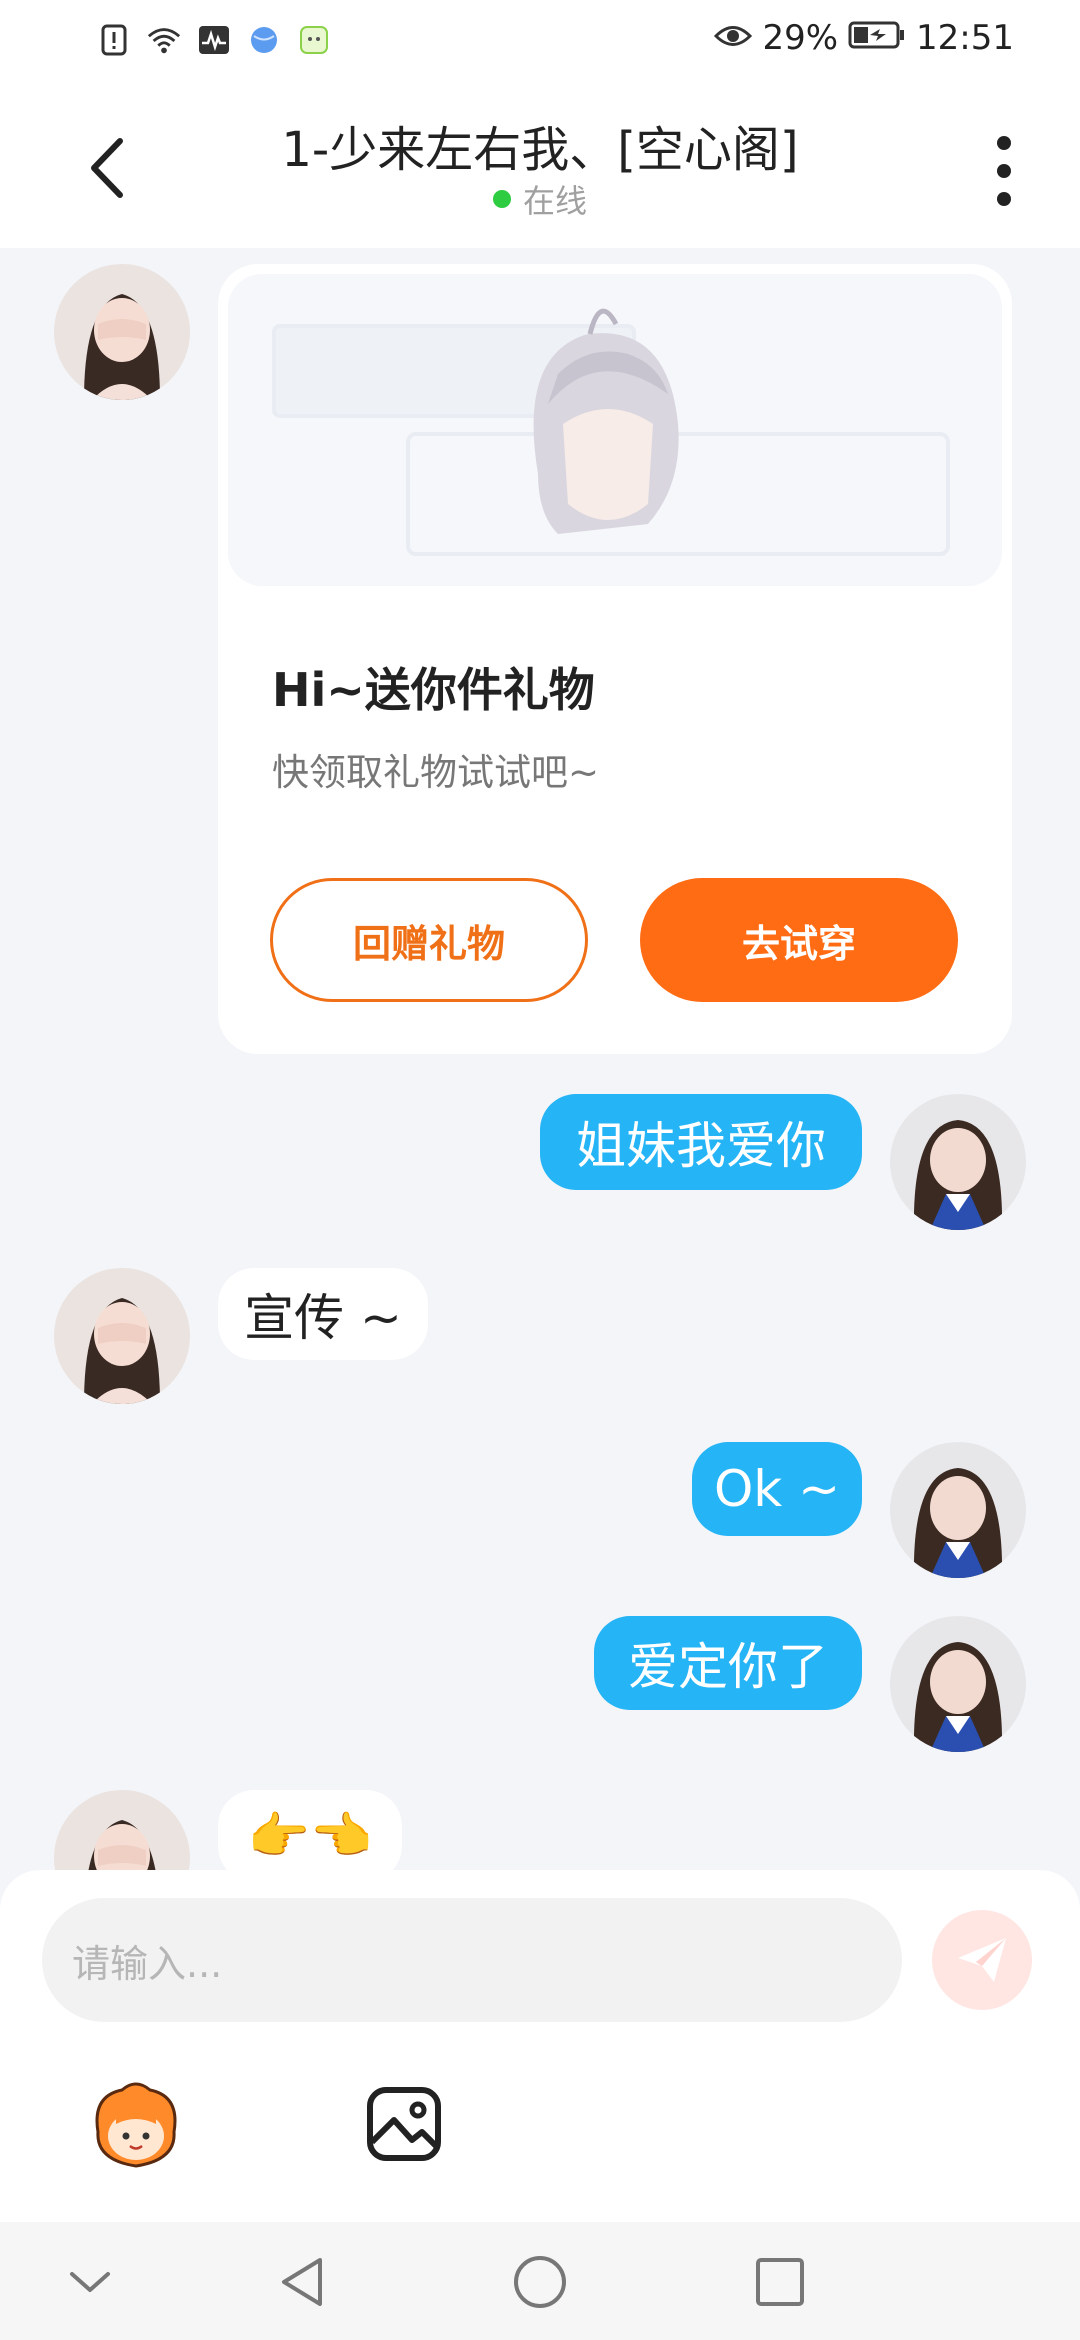  I want to click on circle-home-icon, so click(540, 2282).